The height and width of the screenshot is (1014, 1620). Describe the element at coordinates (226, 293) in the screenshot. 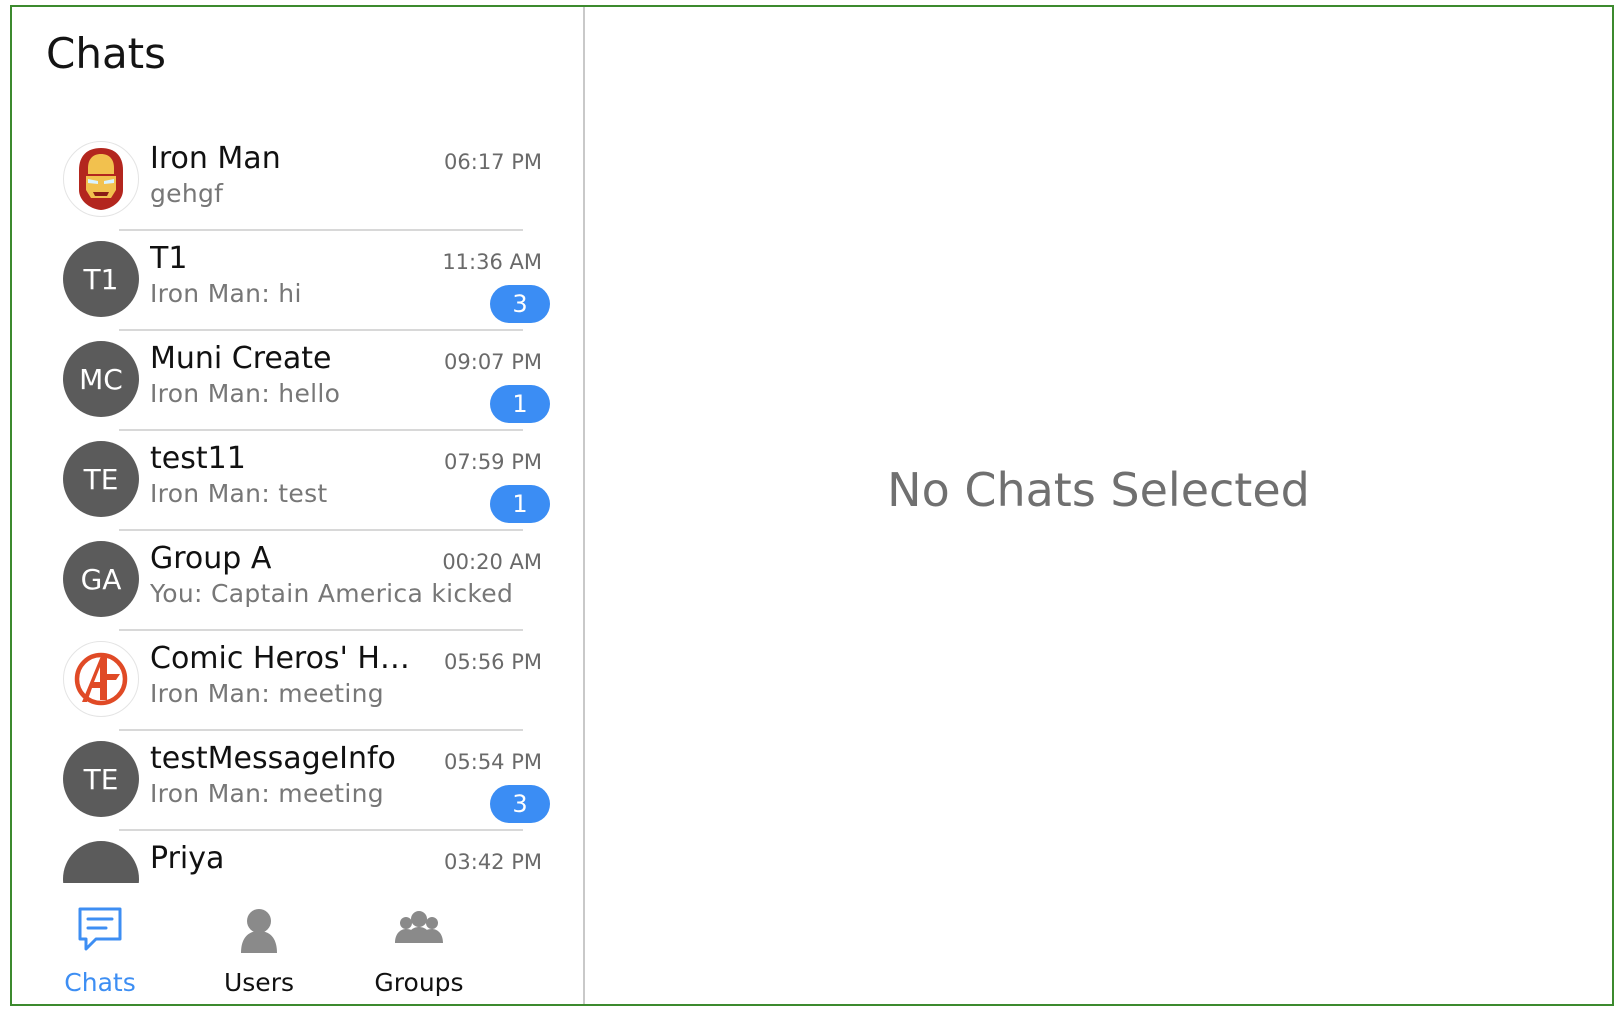

I see `chat-preview: Iron Man: hi` at that location.